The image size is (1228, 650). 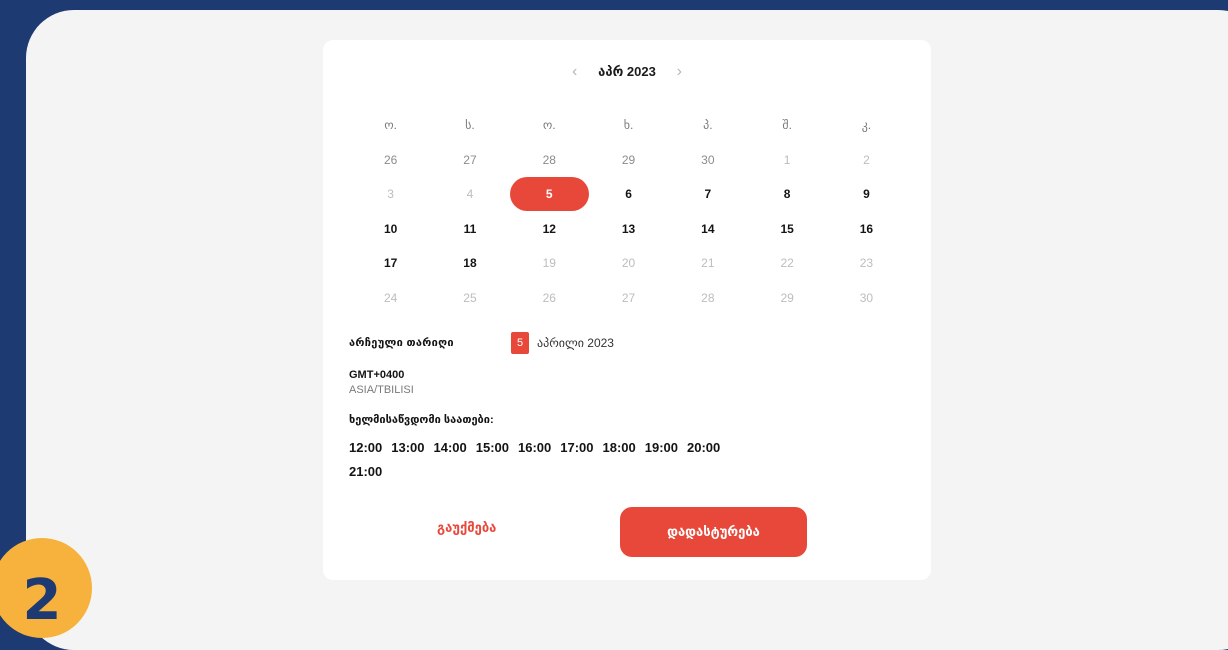 What do you see at coordinates (365, 448) in the screenshot?
I see `time-slot: 12:00` at bounding box center [365, 448].